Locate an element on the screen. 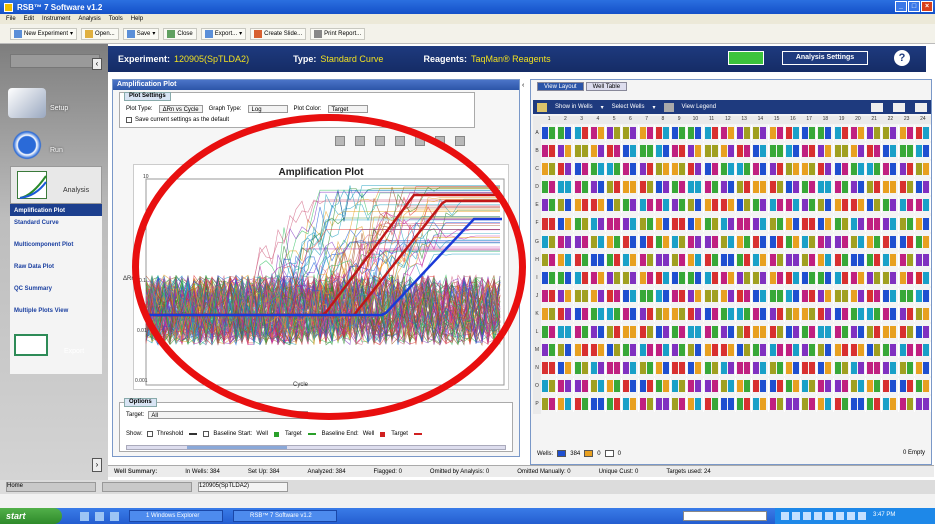  fit-icon is located at coordinates (460, 141).